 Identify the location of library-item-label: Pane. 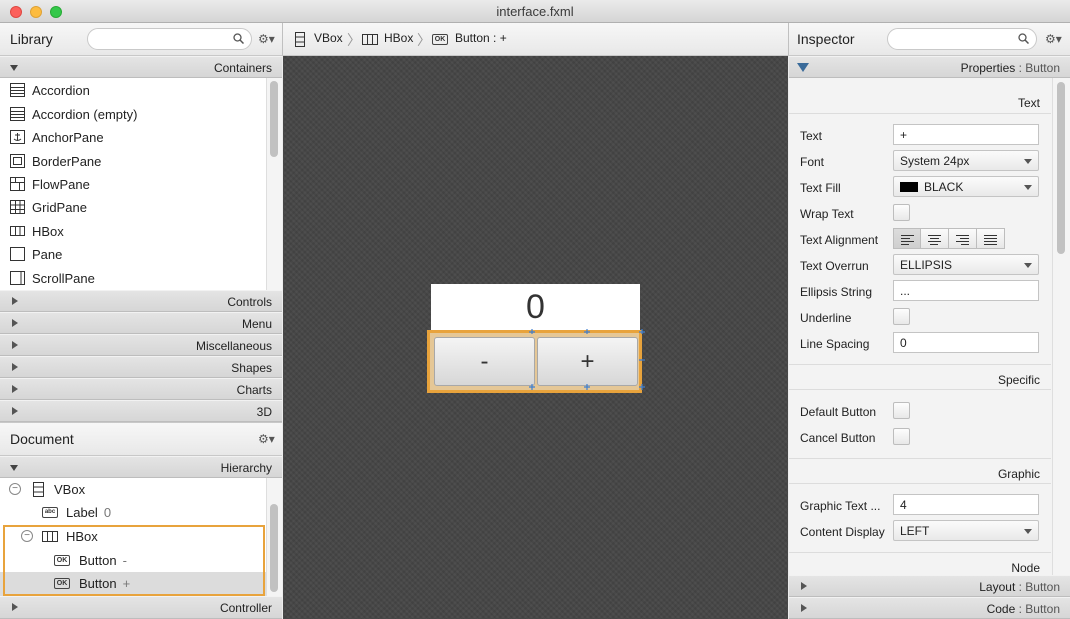
(47, 254).